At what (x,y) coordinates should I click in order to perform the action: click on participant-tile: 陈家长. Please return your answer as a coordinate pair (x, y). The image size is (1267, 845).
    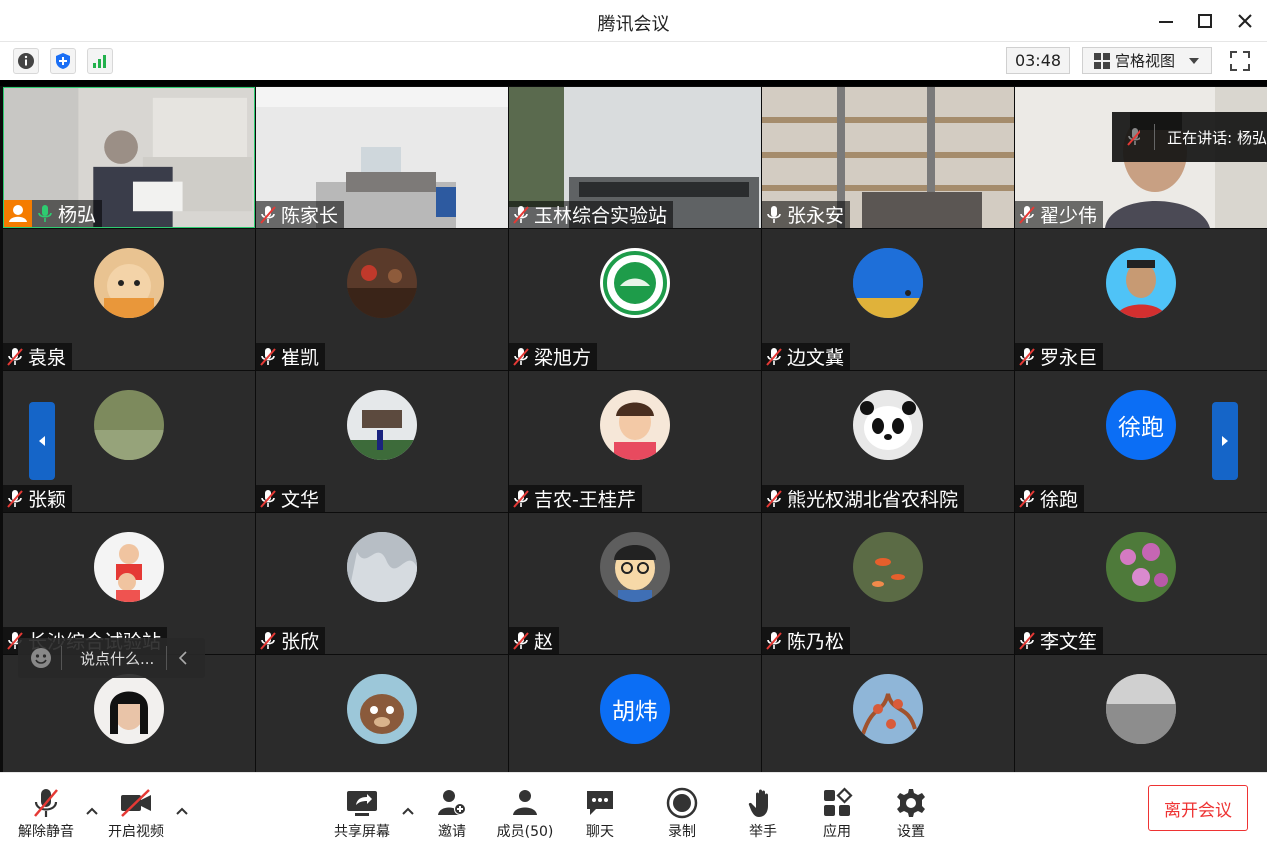
    Looking at the image, I should click on (382, 157).